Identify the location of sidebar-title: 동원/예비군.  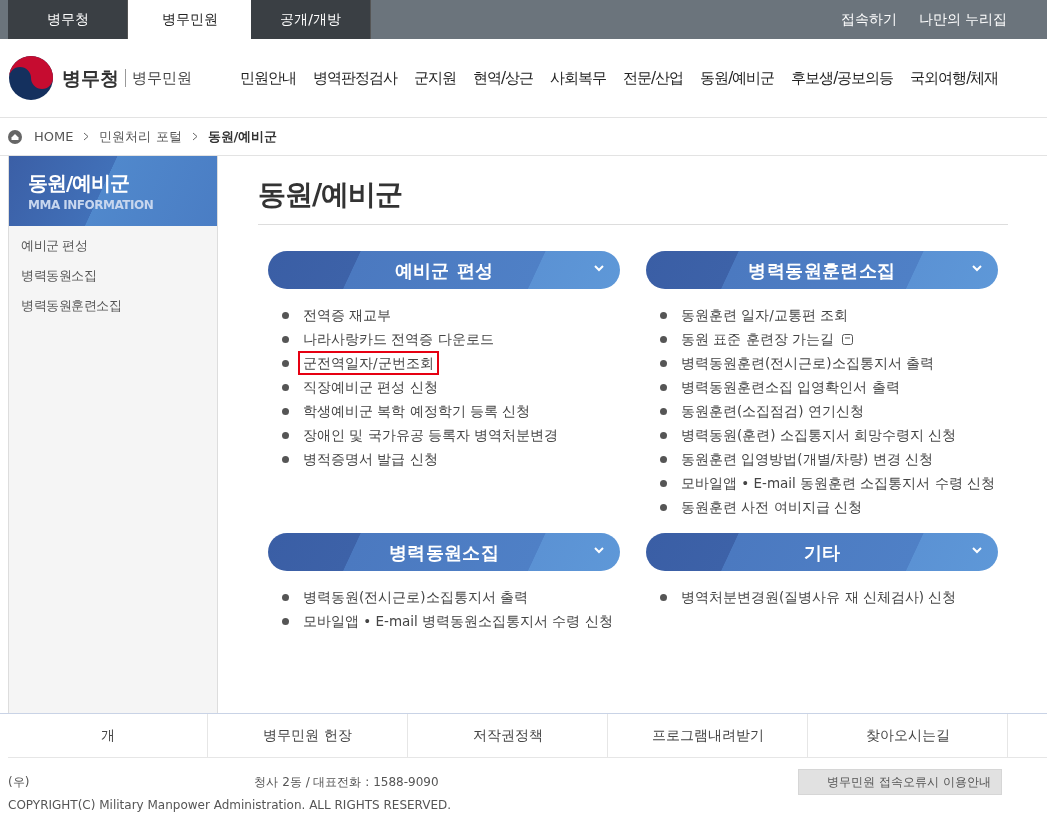
(79, 183).